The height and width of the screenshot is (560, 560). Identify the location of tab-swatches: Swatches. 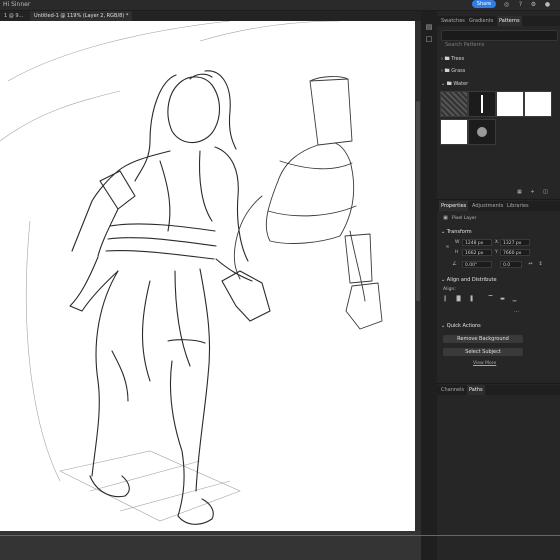
(453, 21).